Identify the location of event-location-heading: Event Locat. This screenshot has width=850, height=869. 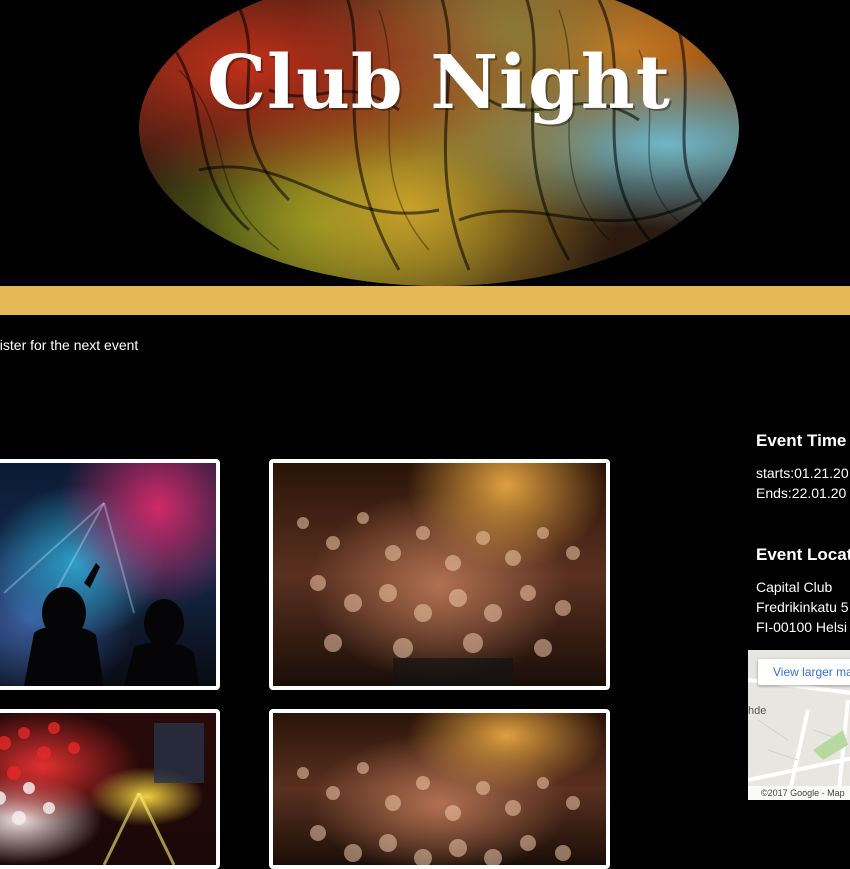
(803, 554).